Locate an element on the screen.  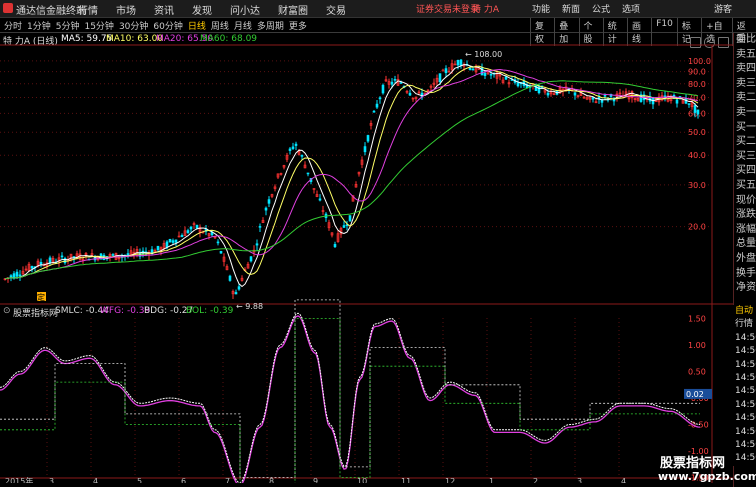
menu-trade: 交易 is located at coordinates (336, 9).